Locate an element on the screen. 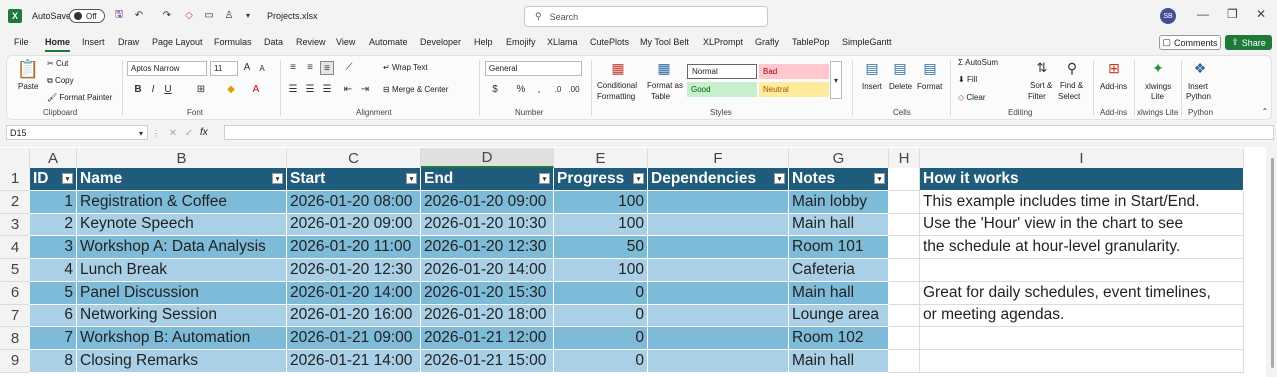 This screenshot has width=1277, height=377. table-header-dependencies: Dependencies ▾ is located at coordinates (718, 179).